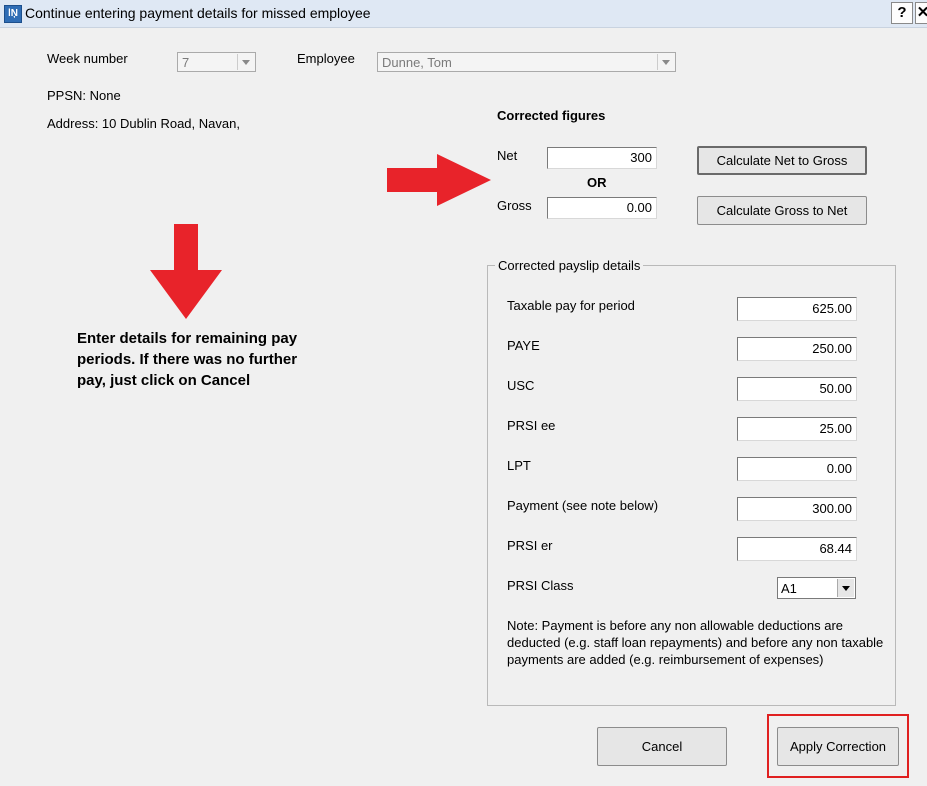 This screenshot has height=786, width=927. What do you see at coordinates (816, 588) in the screenshot?
I see `prsi-class-select: A1` at bounding box center [816, 588].